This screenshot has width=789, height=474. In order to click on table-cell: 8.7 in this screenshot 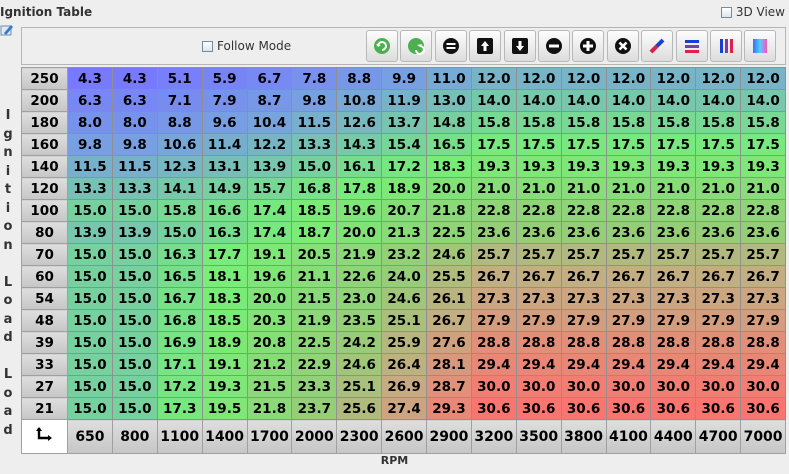, I will do `click(269, 100)`.